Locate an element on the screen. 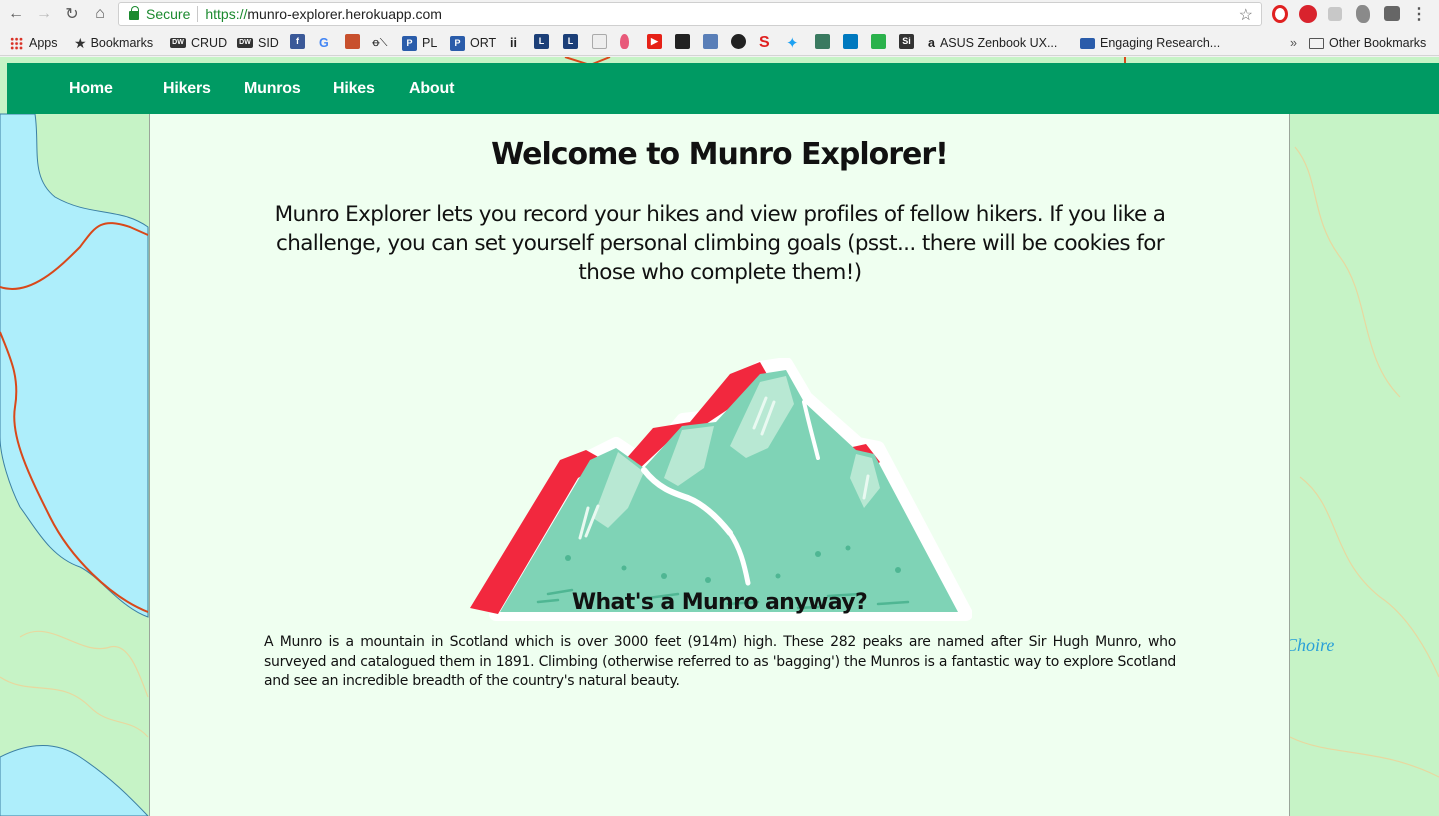  feedly-icon is located at coordinates (878, 41).